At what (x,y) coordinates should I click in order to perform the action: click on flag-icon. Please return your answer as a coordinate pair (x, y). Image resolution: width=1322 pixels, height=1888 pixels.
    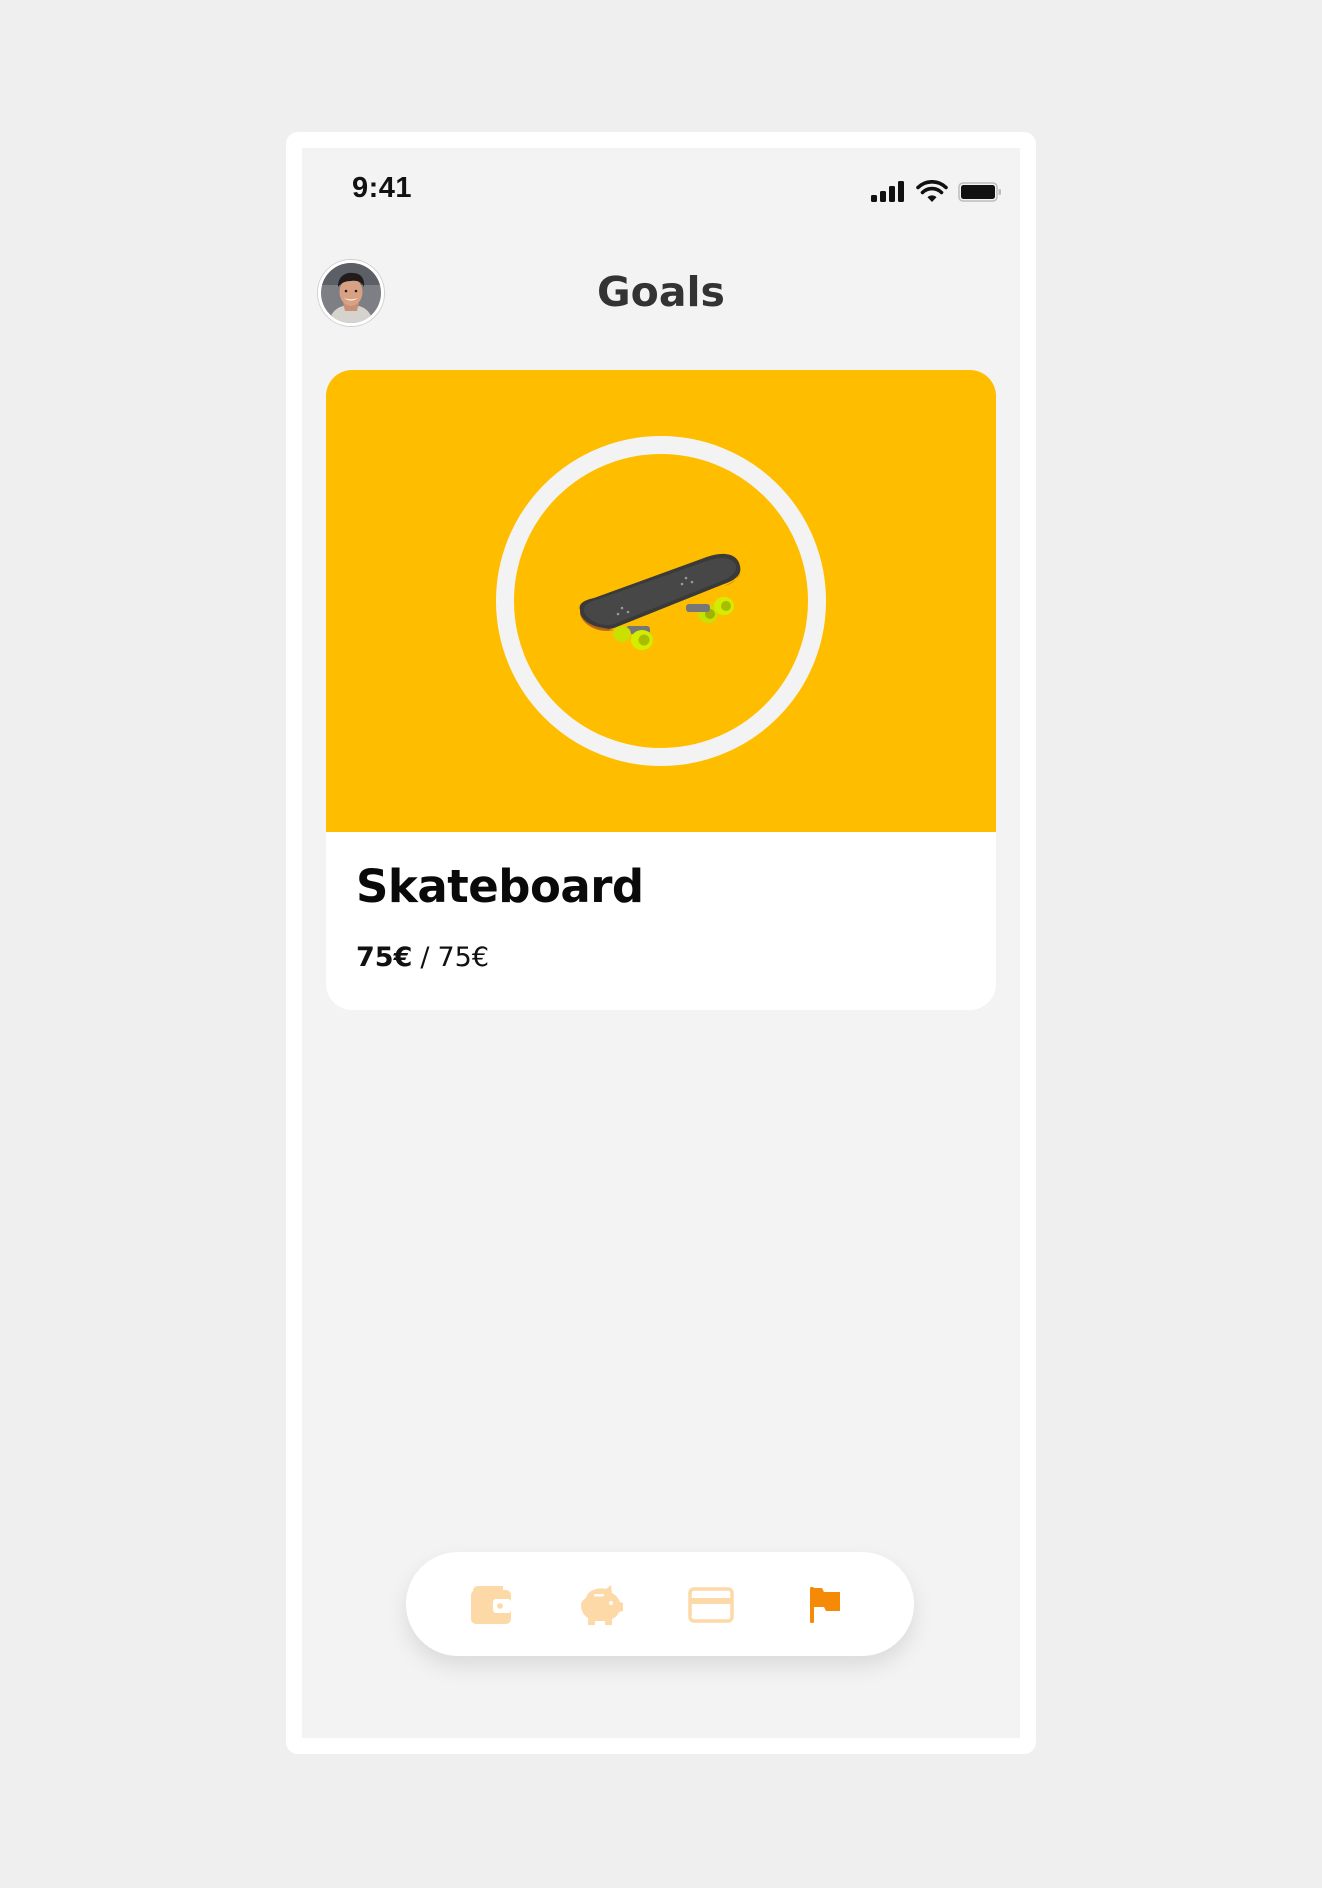
    Looking at the image, I should click on (825, 1605).